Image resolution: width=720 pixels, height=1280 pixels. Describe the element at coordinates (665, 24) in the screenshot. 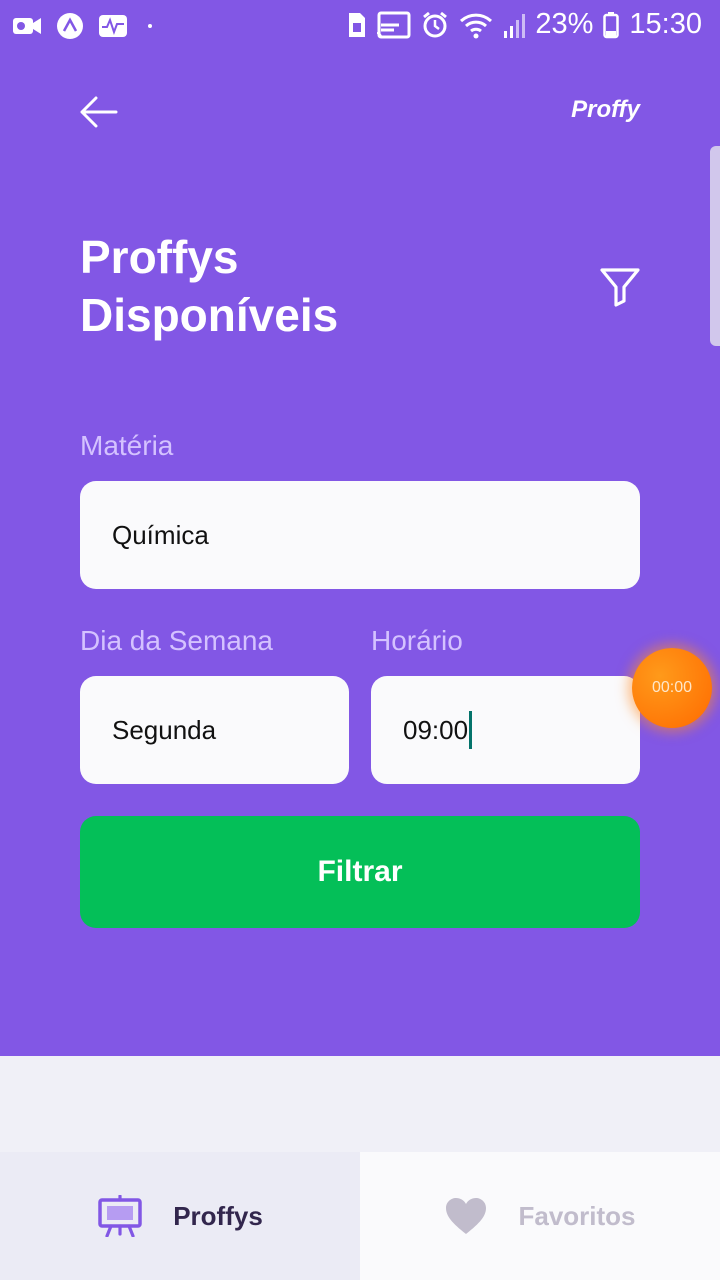

I see `clock: 15:30` at that location.